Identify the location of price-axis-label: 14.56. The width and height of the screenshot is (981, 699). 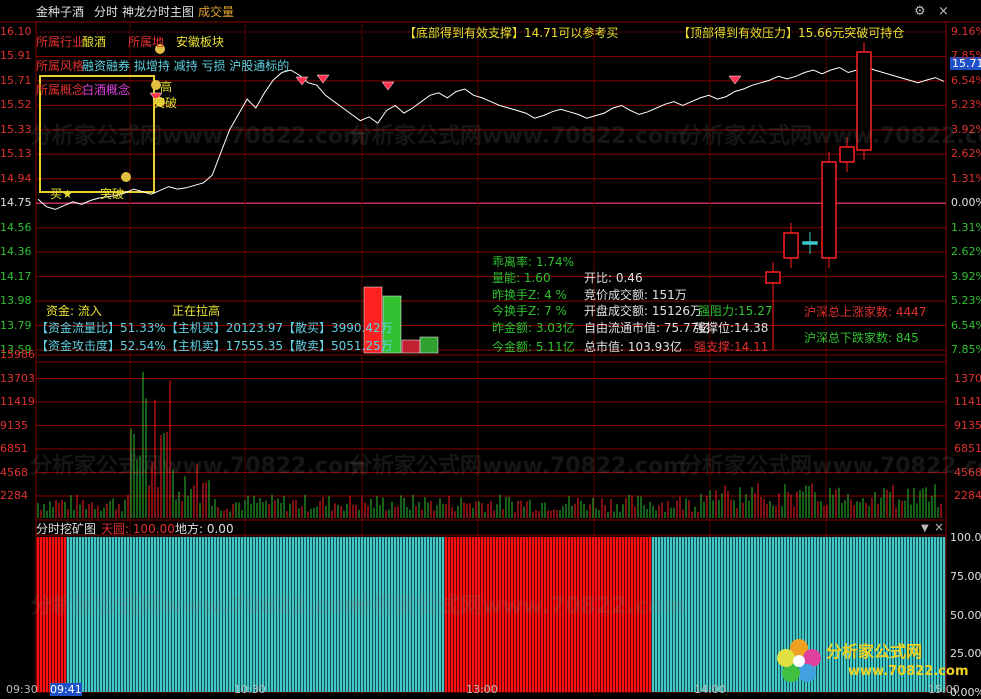
(16, 227).